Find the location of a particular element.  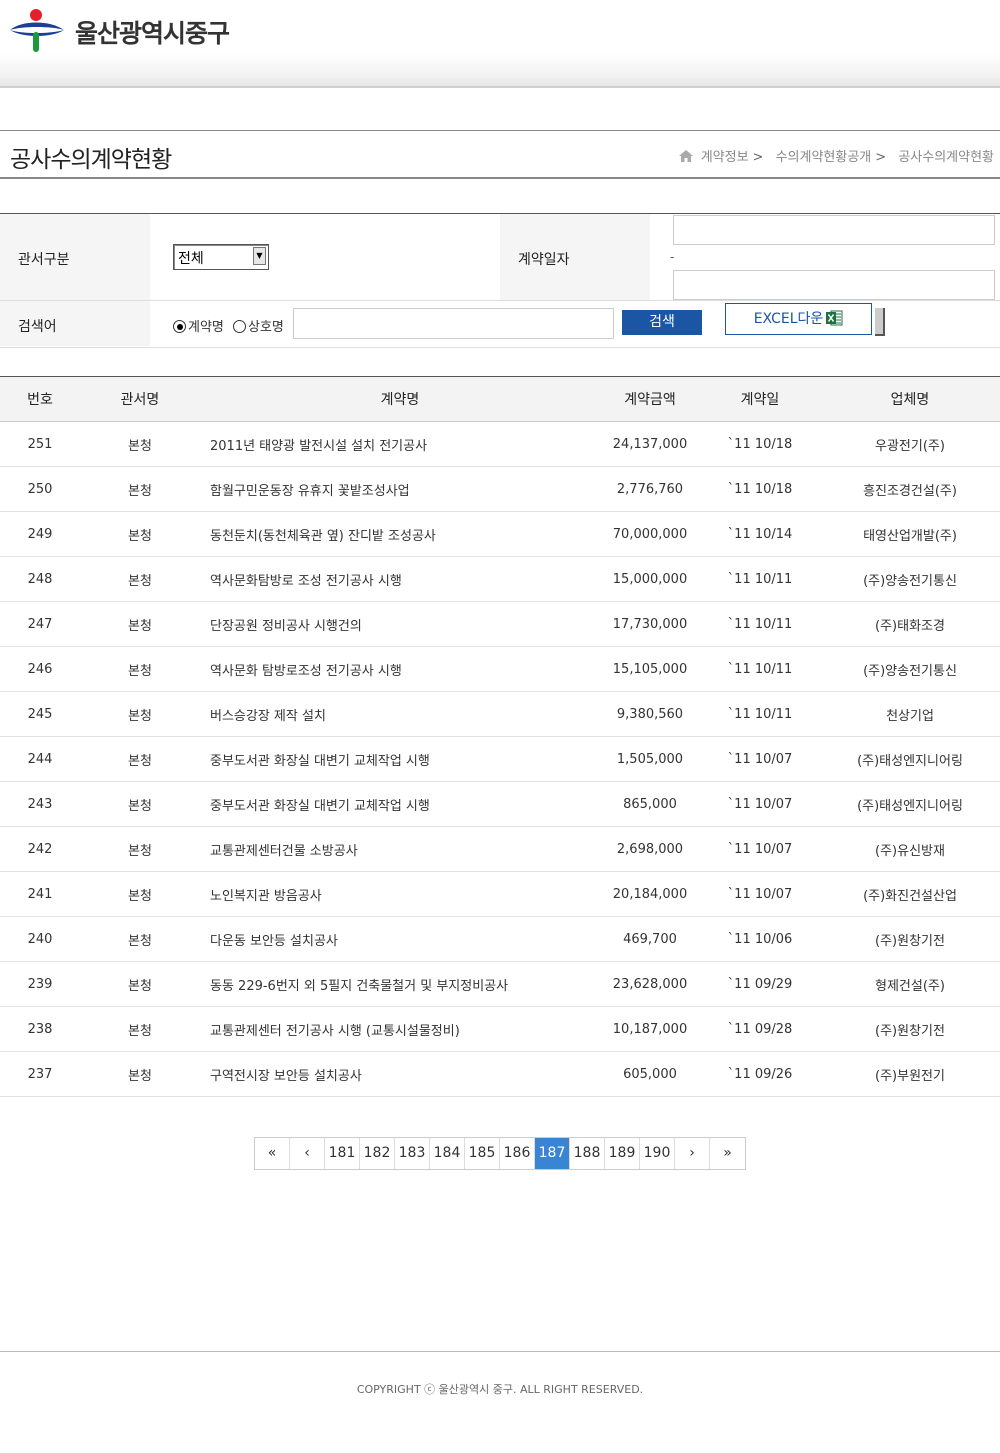

cell-date: `11 10/18 is located at coordinates (760, 489).